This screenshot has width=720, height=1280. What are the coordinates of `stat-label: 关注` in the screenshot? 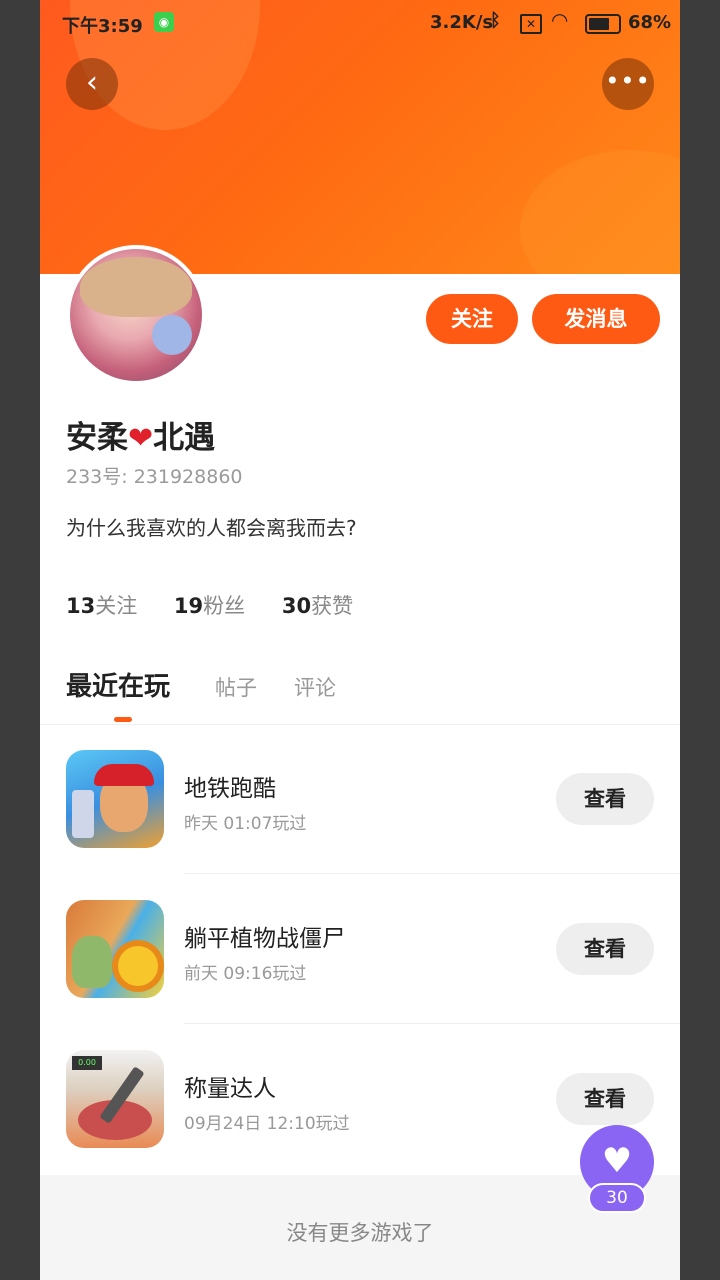 It's located at (116, 606).